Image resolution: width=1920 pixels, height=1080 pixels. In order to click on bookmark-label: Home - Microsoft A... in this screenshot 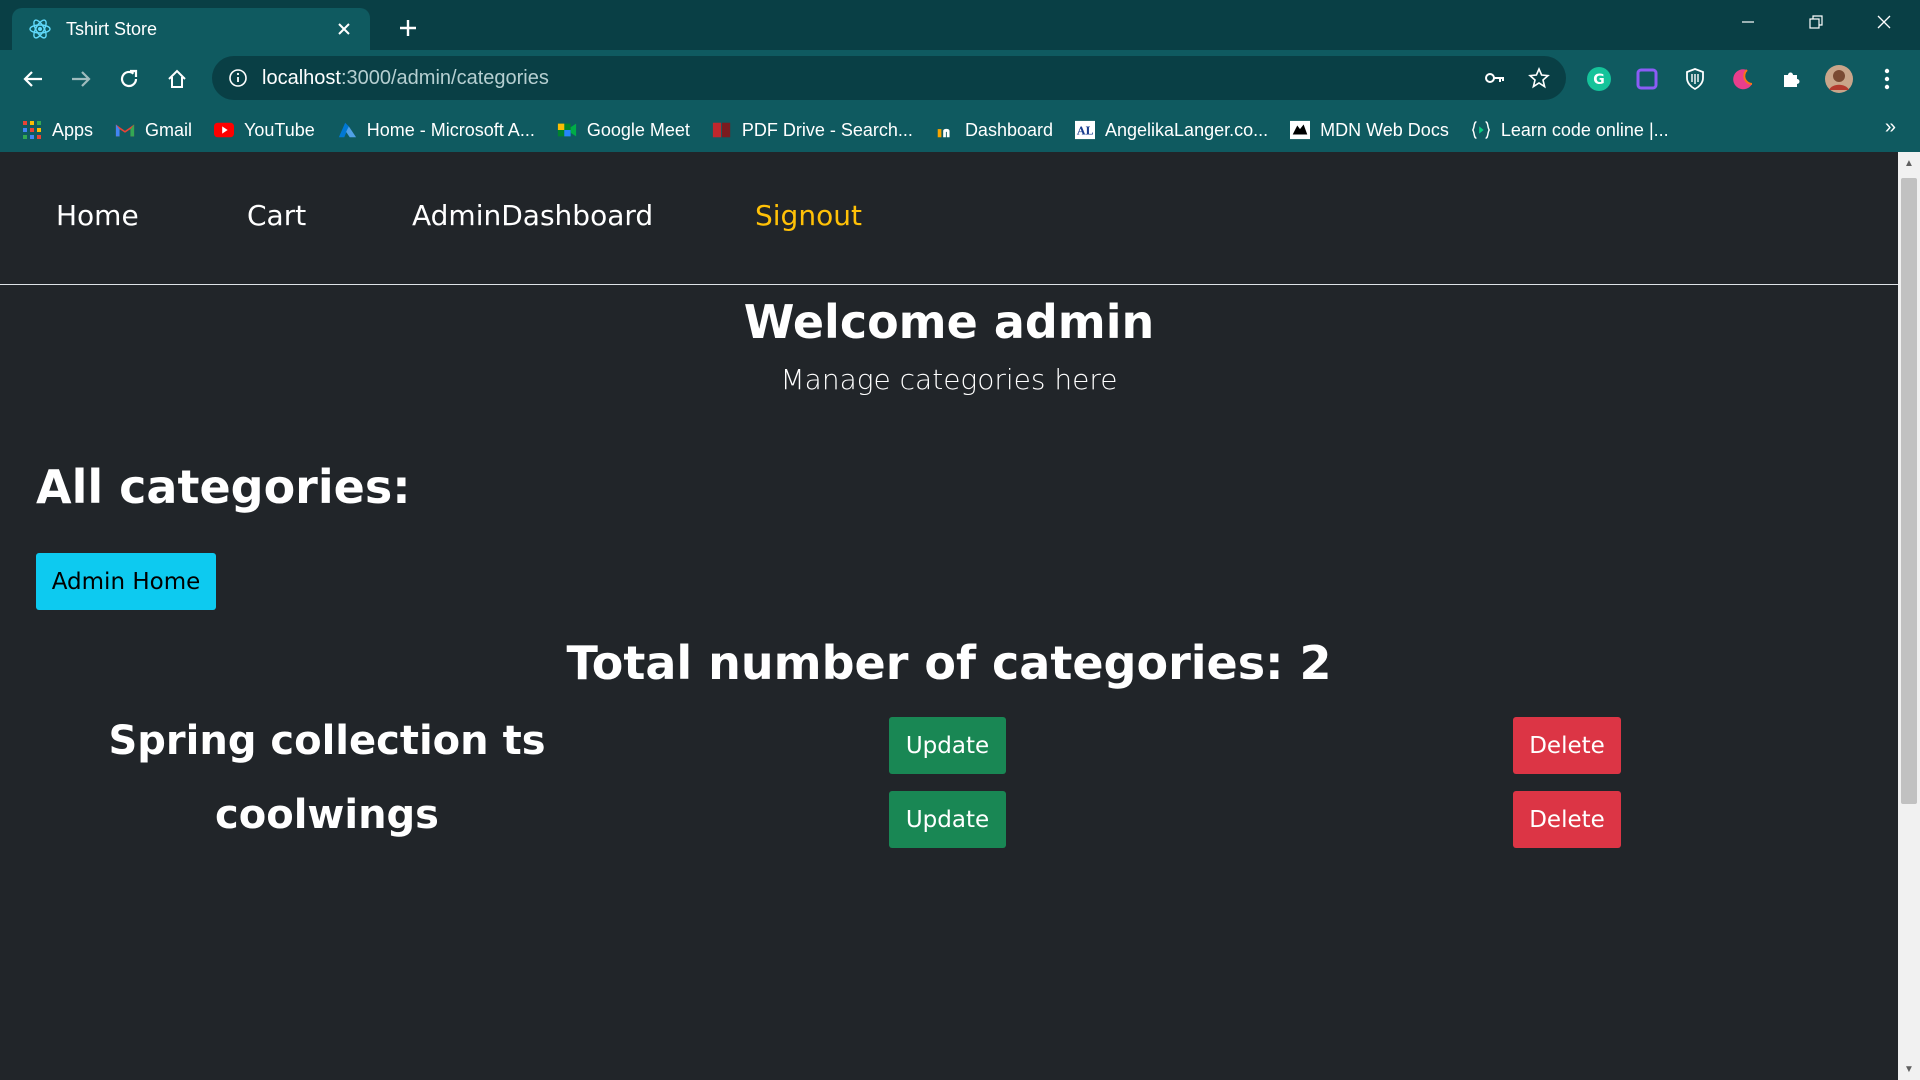, I will do `click(450, 129)`.